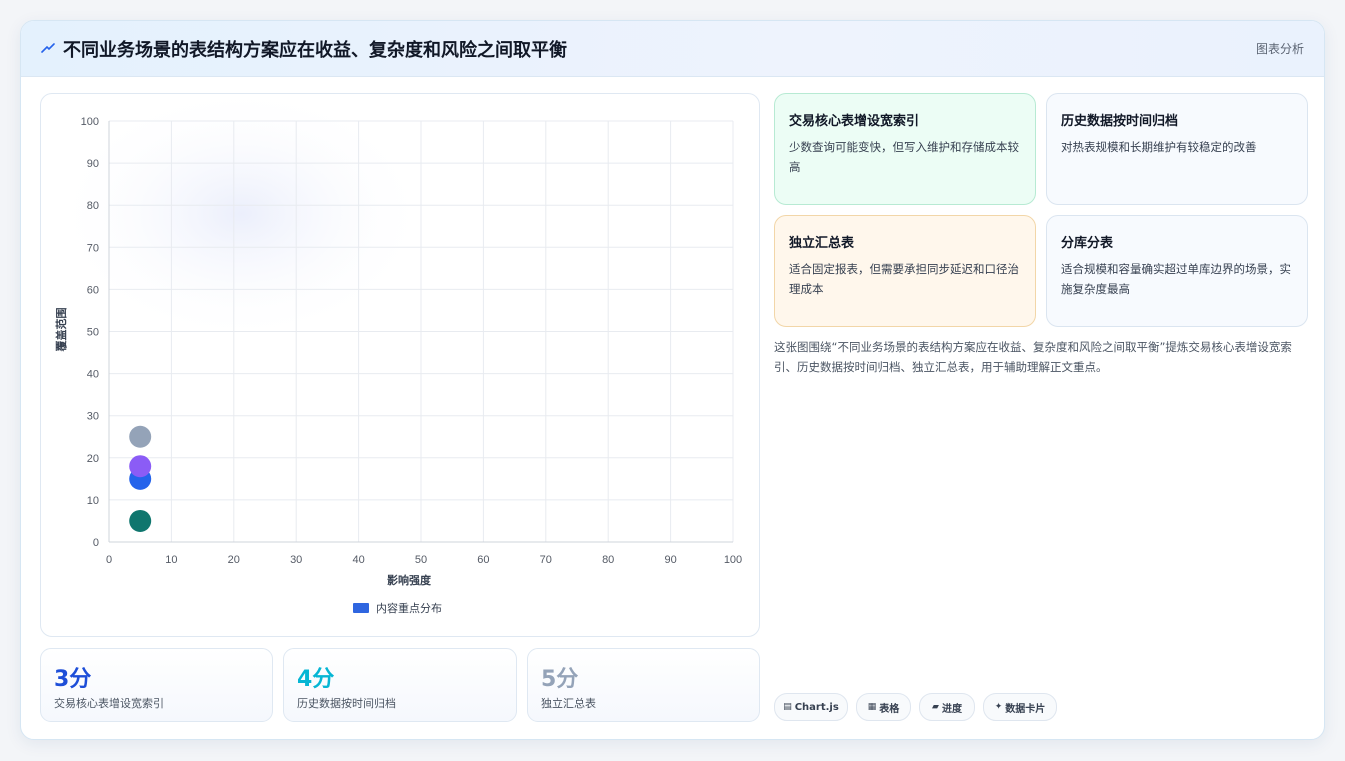  What do you see at coordinates (568, 703) in the screenshot?
I see `stat-label: 独立汇总表` at bounding box center [568, 703].